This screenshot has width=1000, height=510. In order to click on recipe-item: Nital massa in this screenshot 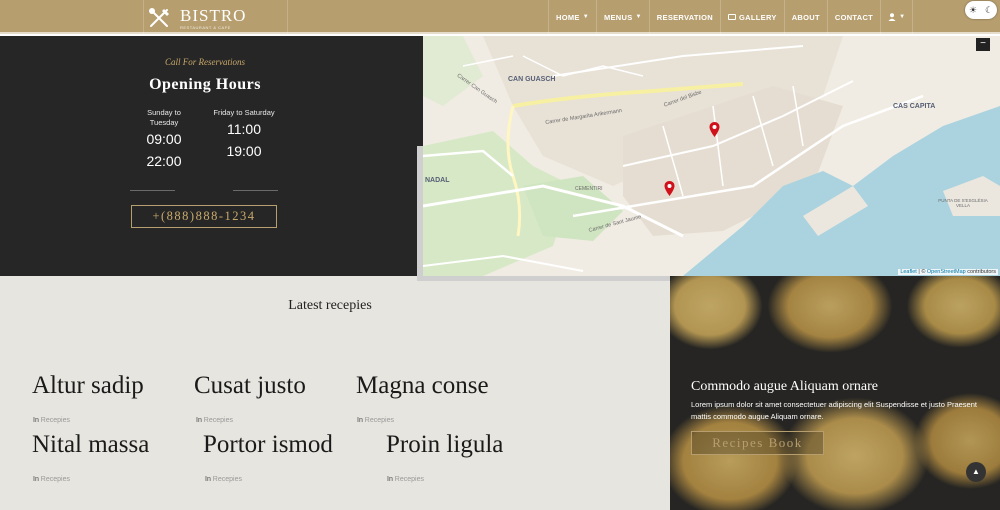, I will do `click(90, 445)`.